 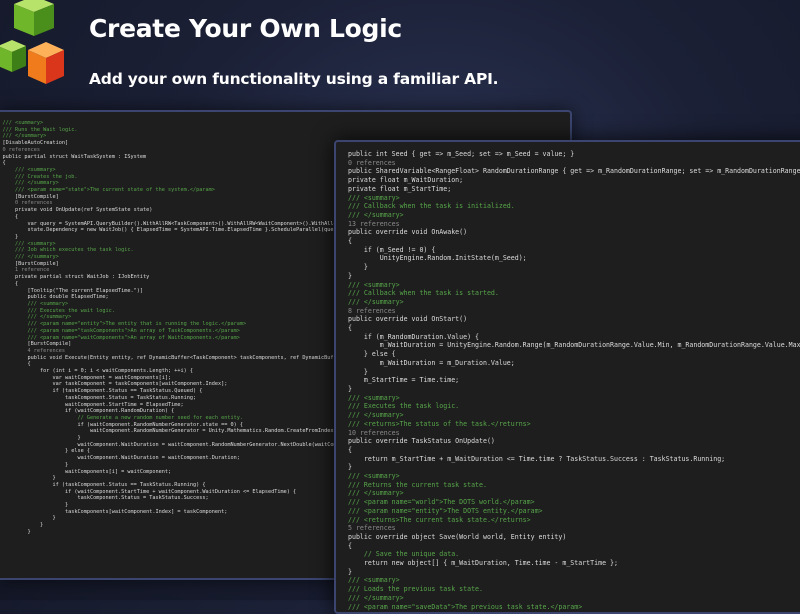 I want to click on code-line: 4 references, so click(x=46, y=350).